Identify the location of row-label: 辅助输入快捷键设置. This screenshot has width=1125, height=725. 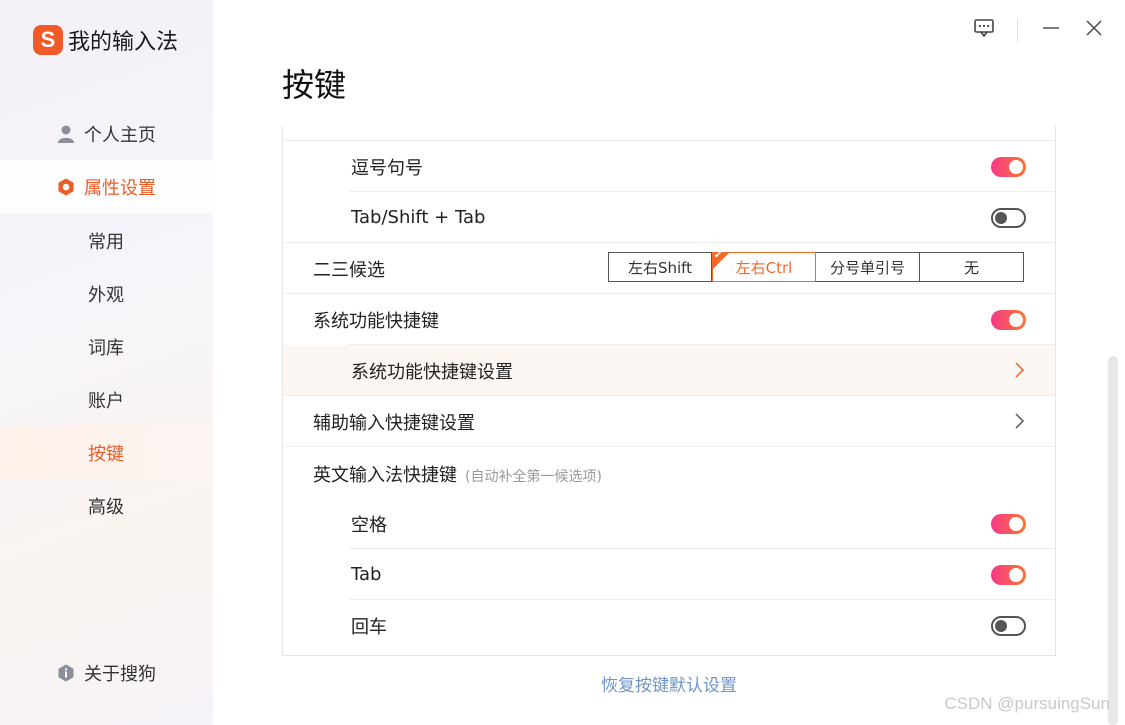
(394, 423).